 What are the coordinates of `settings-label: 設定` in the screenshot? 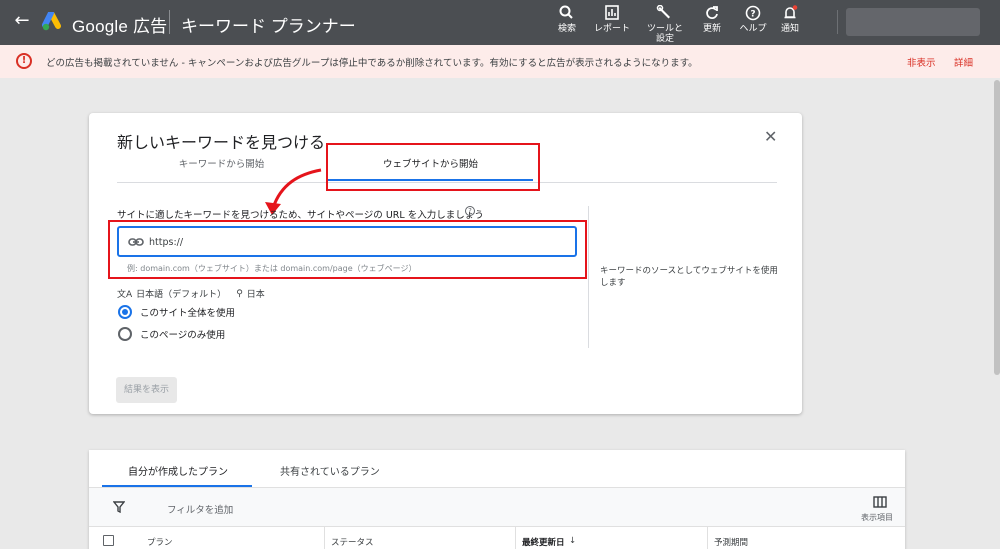 It's located at (664, 39).